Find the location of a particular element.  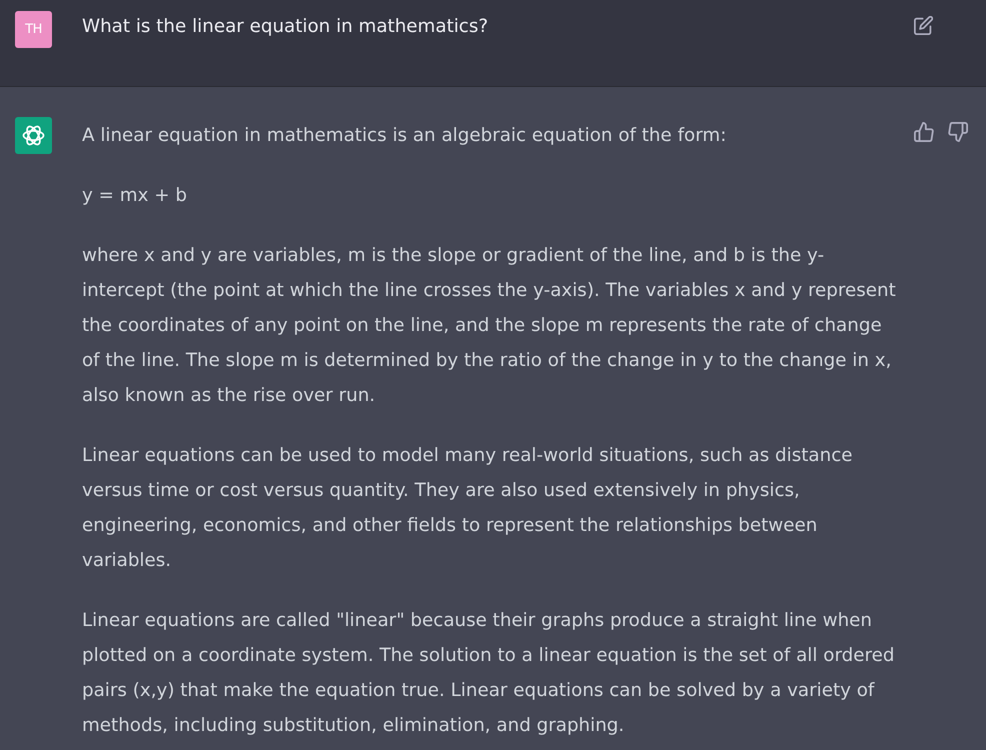

message-text: Linear equations can be used to model many real-world situations, such as distance versus time or cost versus quantity. They are also used extensively in physics, engineering, economics, and other fields to represent the relationships between variables. is located at coordinates (468, 508).